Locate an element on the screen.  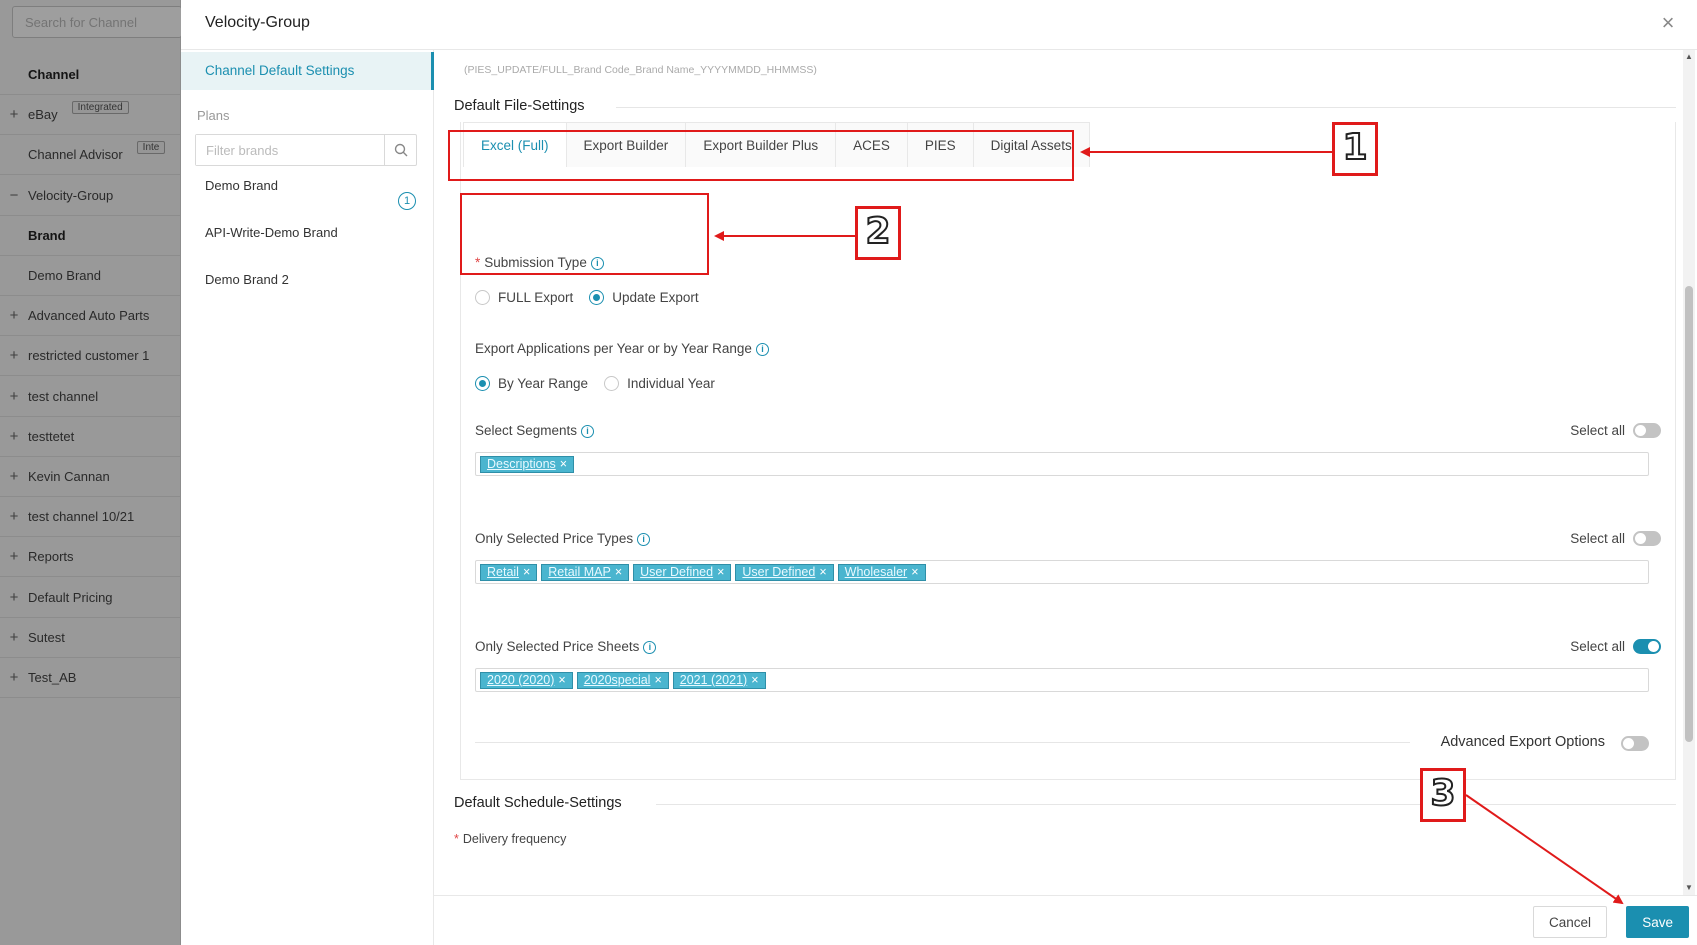
advanced-export-options-toggle is located at coordinates (1635, 743).